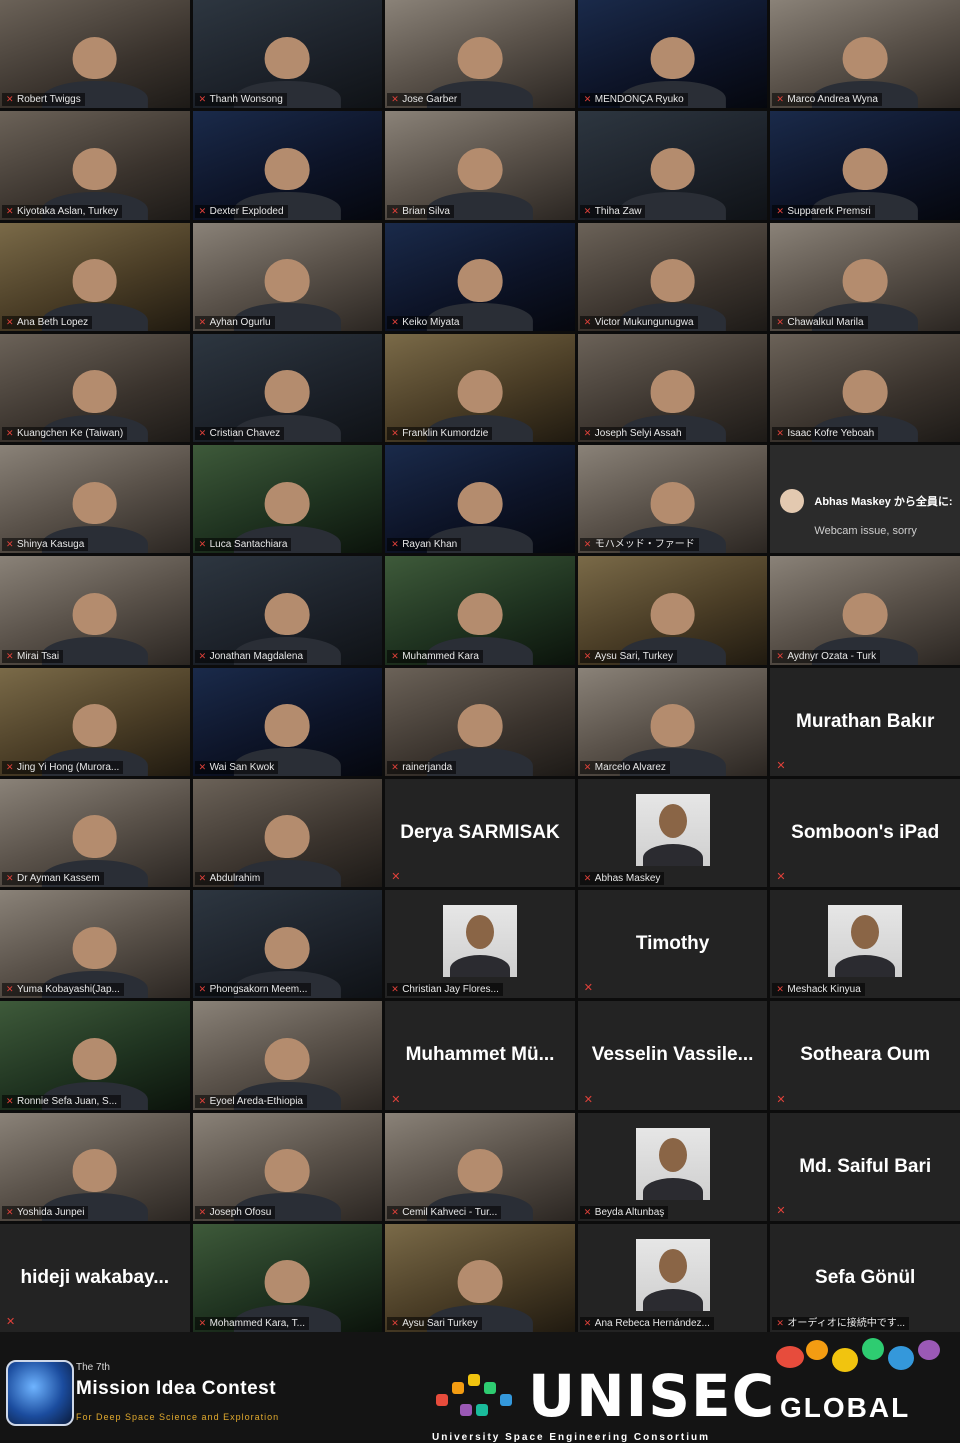 This screenshot has width=960, height=1443. What do you see at coordinates (672, 499) in the screenshot?
I see `participant-video-tile: ✕ モハメッド・ファード` at bounding box center [672, 499].